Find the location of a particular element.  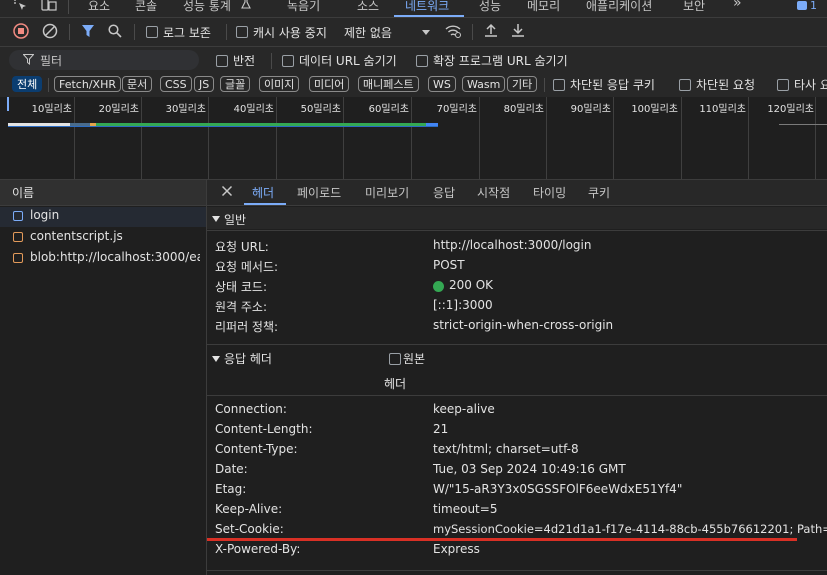

general-section-title: 일반 is located at coordinates (235, 220).